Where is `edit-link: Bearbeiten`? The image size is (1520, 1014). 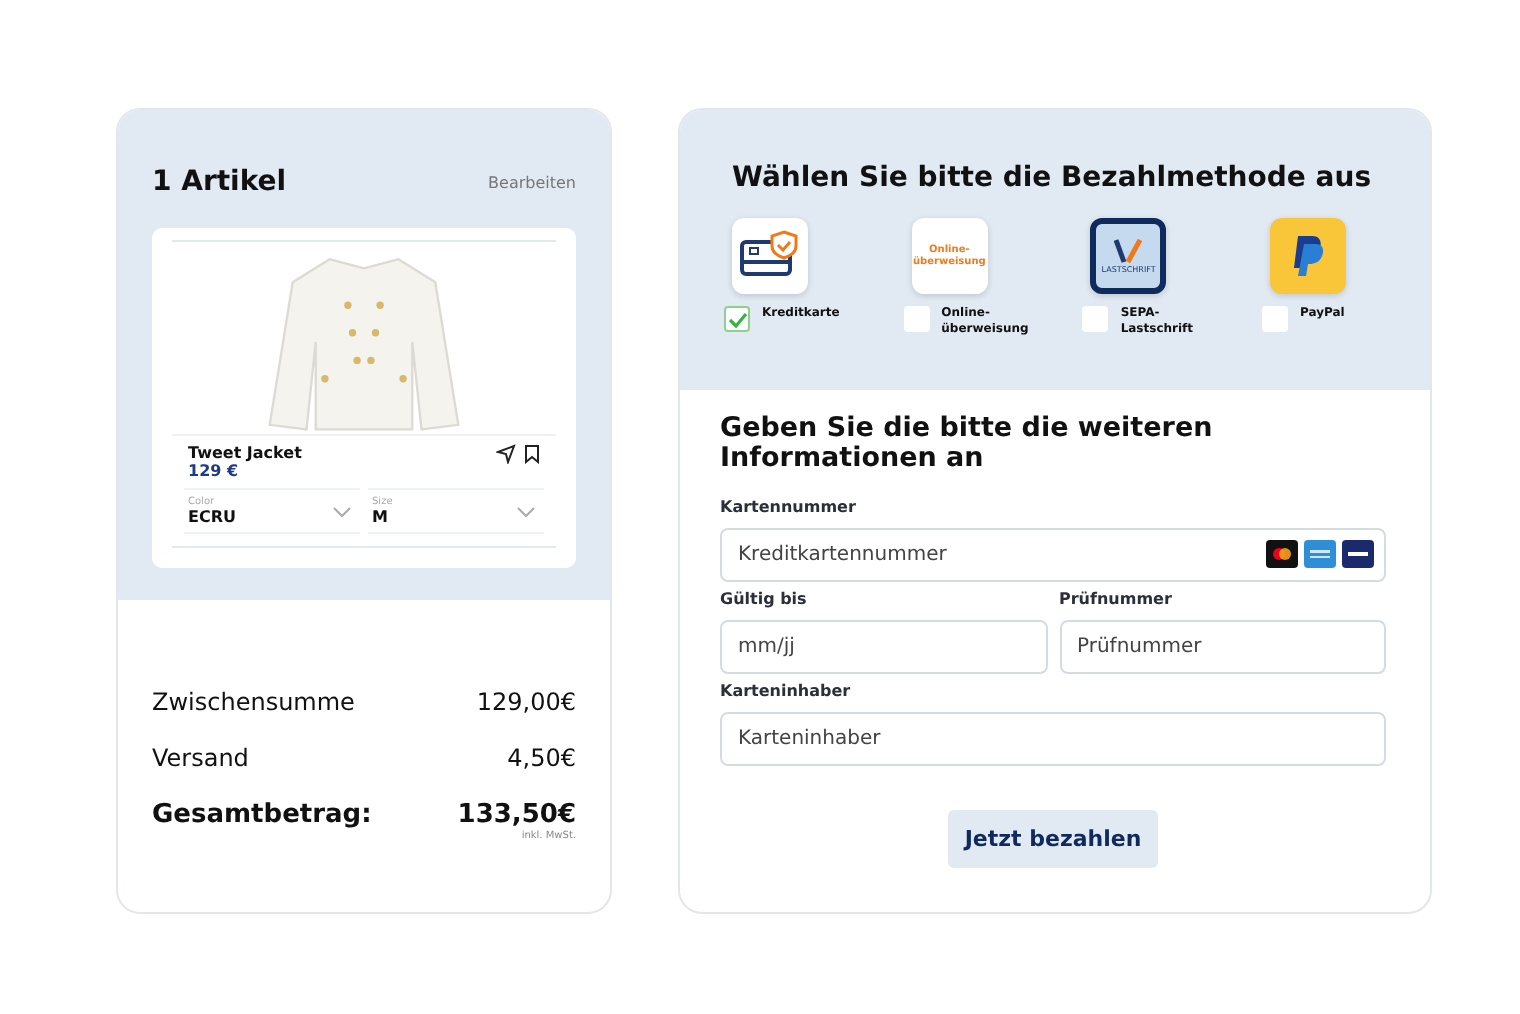 edit-link: Bearbeiten is located at coordinates (532, 182).